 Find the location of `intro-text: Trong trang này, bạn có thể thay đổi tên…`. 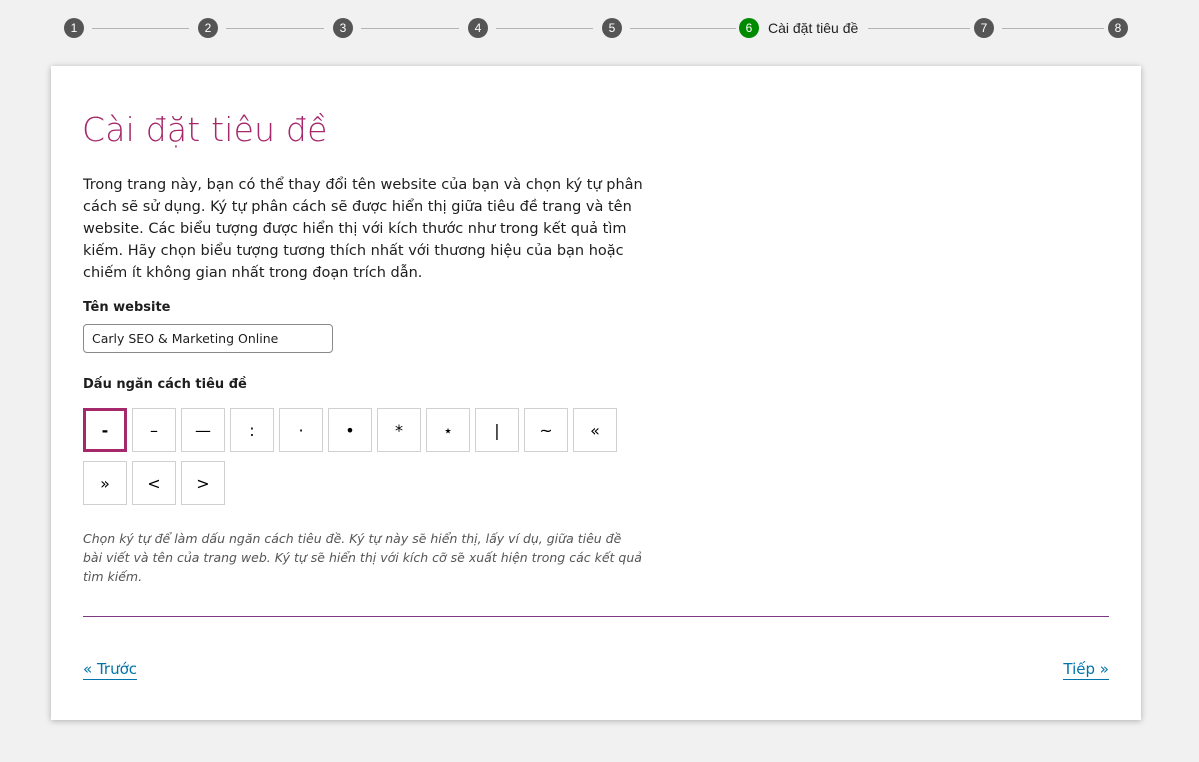

intro-text: Trong trang này, bạn có thể thay đổi tên… is located at coordinates (363, 229).